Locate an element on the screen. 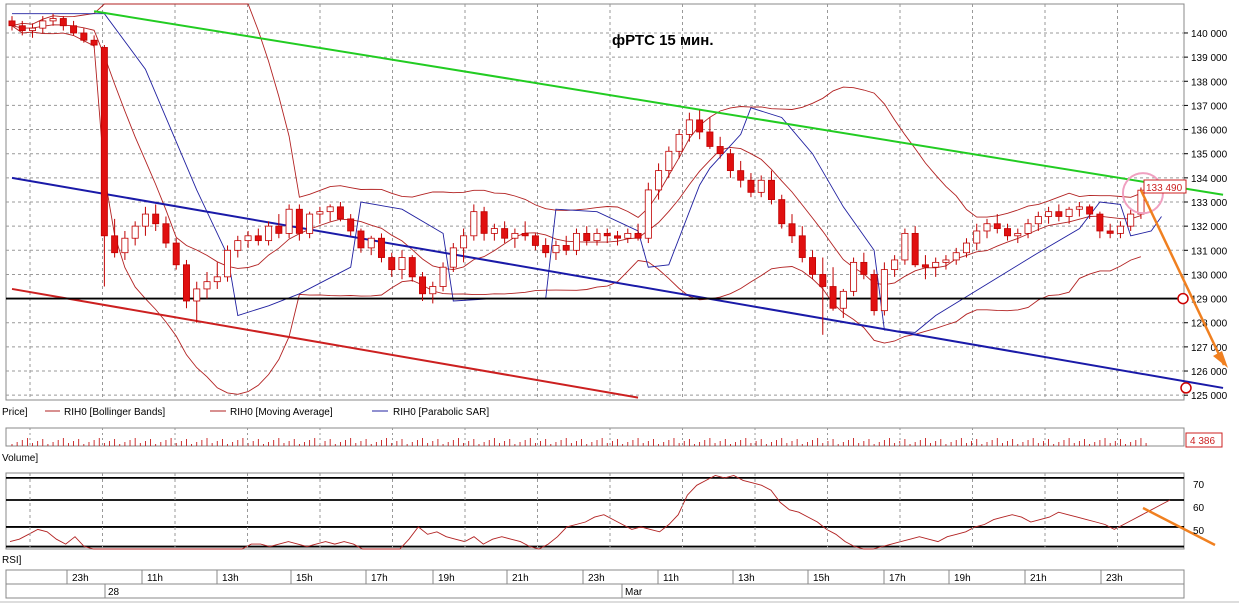  price-tick-label: 139 000 is located at coordinates (1209, 58).